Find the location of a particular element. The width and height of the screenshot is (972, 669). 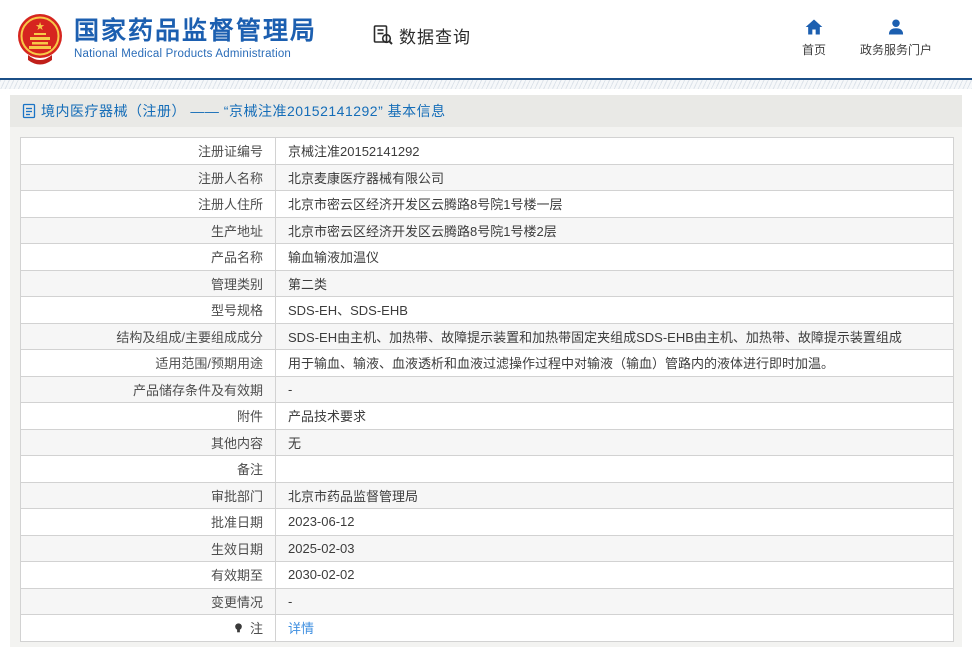

row-label-cell: 型号规格 is located at coordinates (148, 310).